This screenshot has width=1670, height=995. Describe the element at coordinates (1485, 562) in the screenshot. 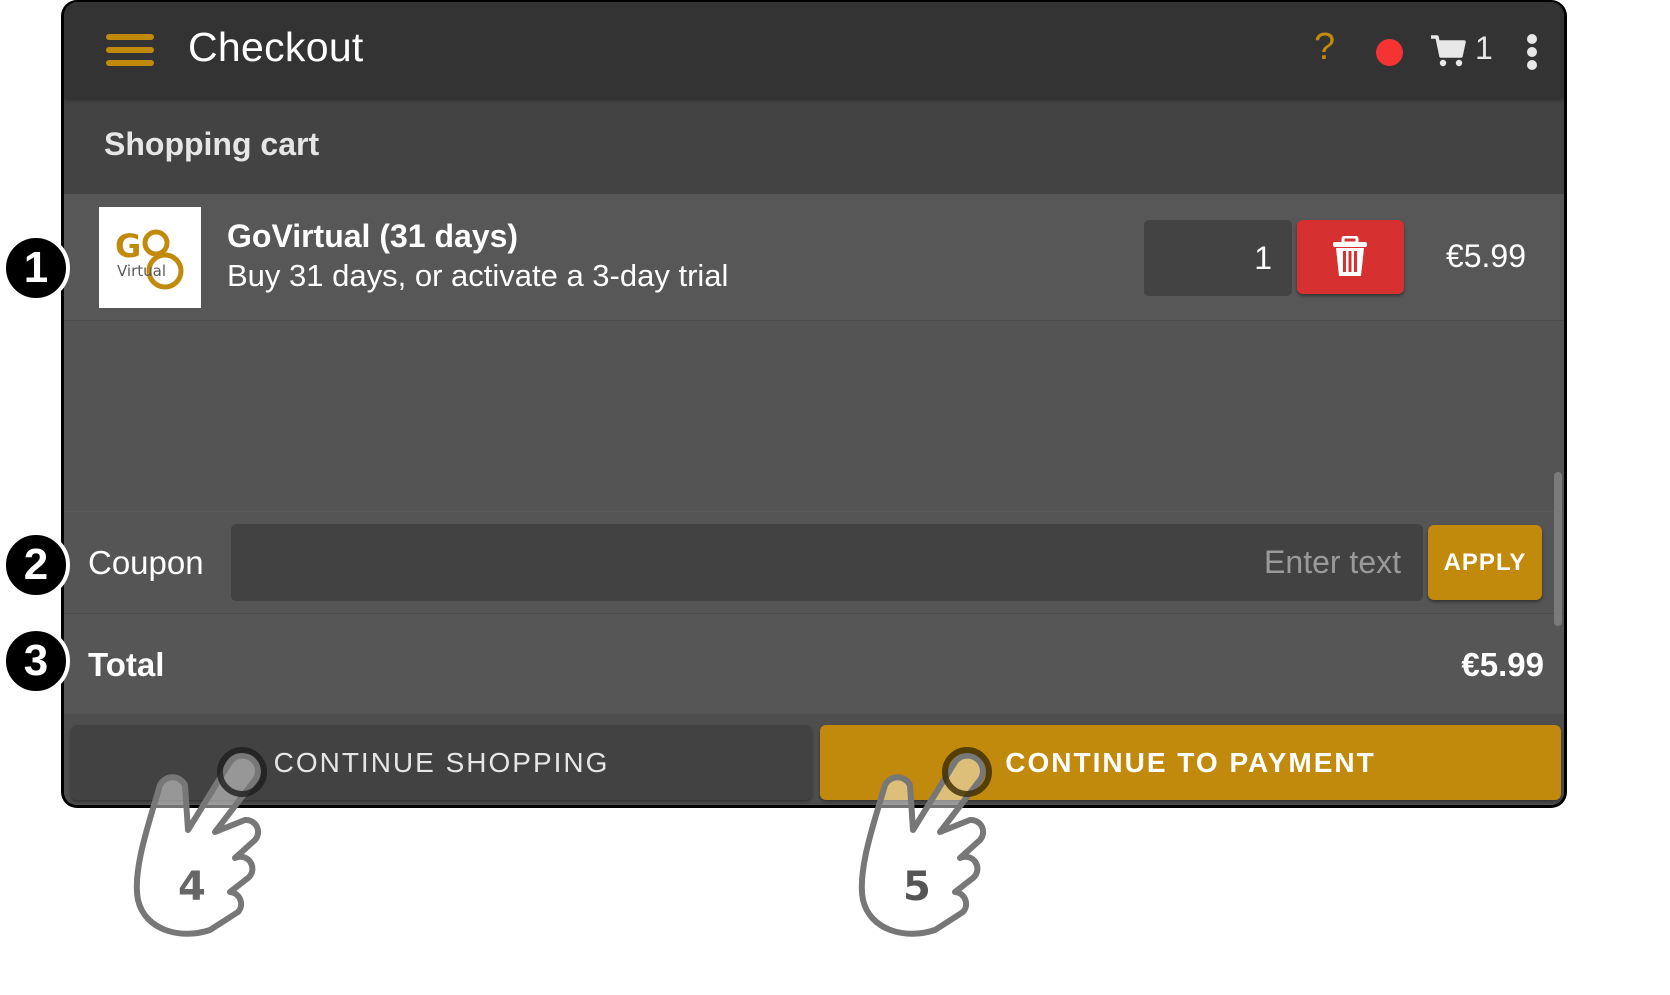

I see `apply-coupon-button: APPLY` at that location.